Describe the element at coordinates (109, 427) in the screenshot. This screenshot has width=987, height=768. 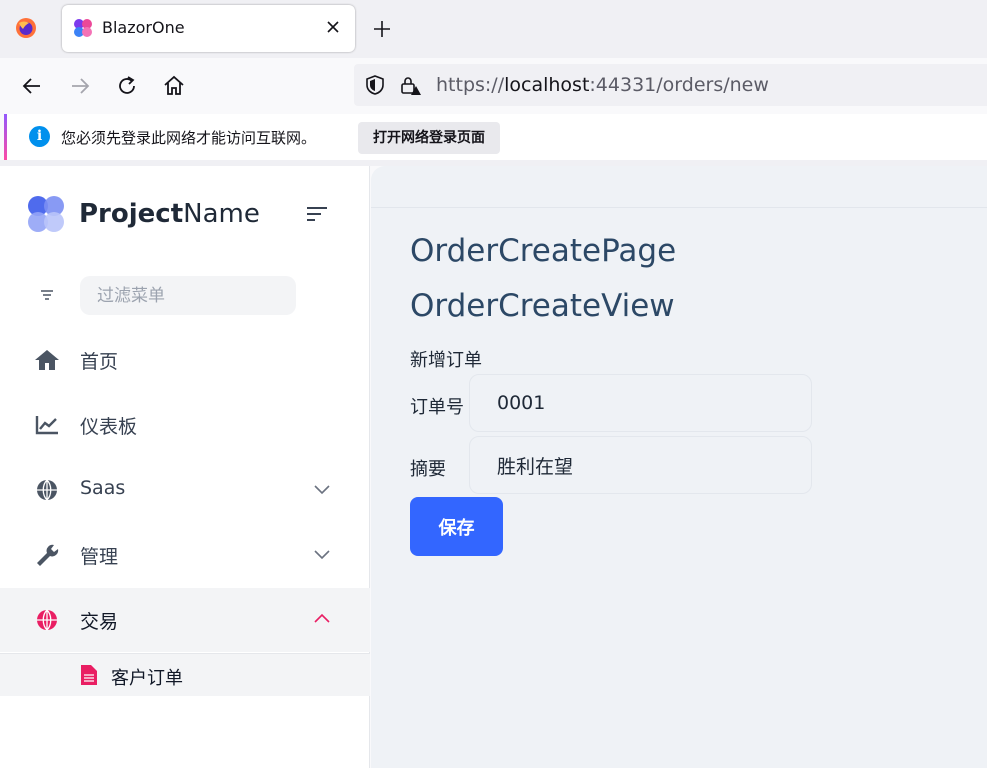
I see `menu-item-label: 仪表板` at that location.